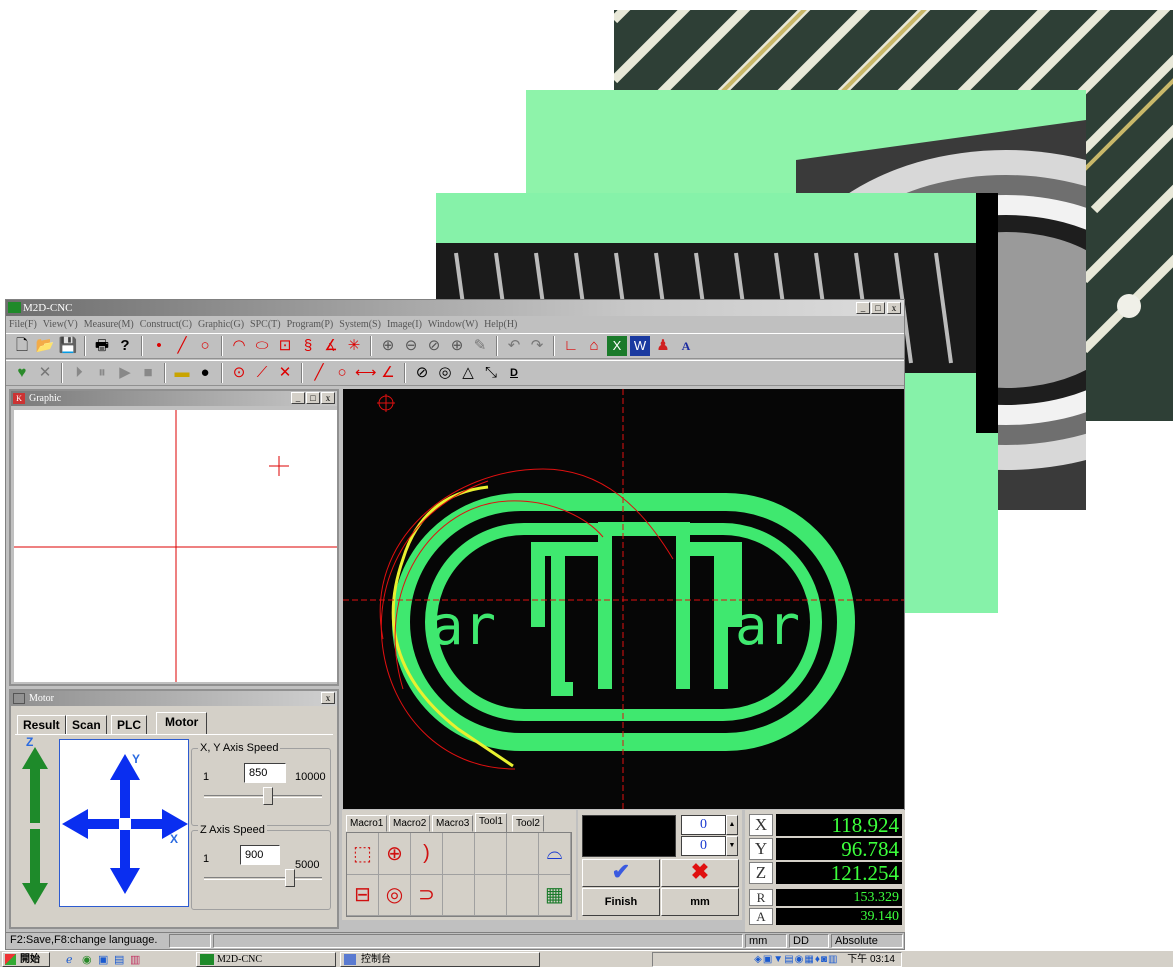  Describe the element at coordinates (268, 796) in the screenshot. I see `xy-speed-slider-thumb` at that location.